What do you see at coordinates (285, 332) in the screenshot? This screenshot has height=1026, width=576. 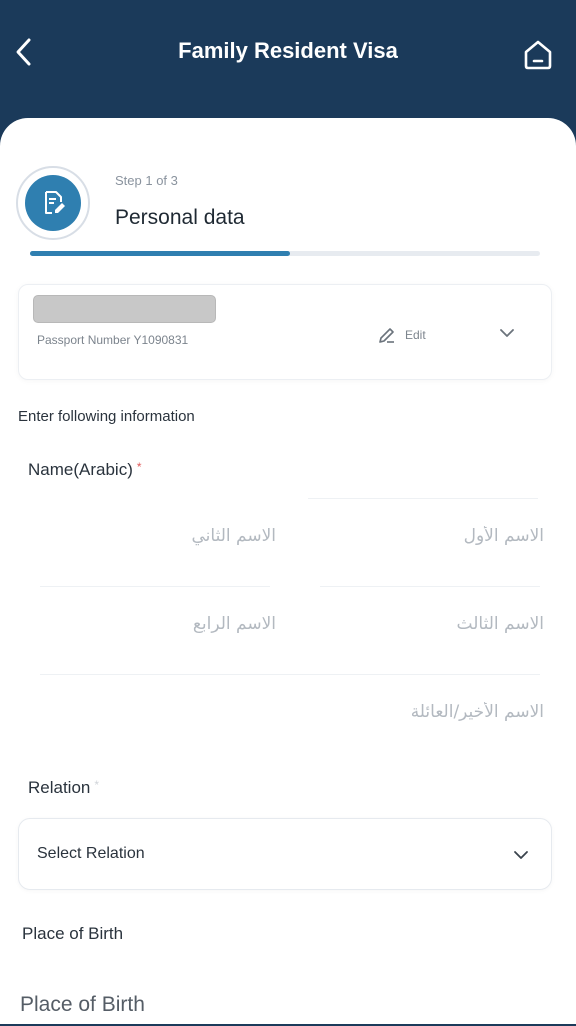 I see `passport-summary-card: Passport Number Y1090831 Edit` at bounding box center [285, 332].